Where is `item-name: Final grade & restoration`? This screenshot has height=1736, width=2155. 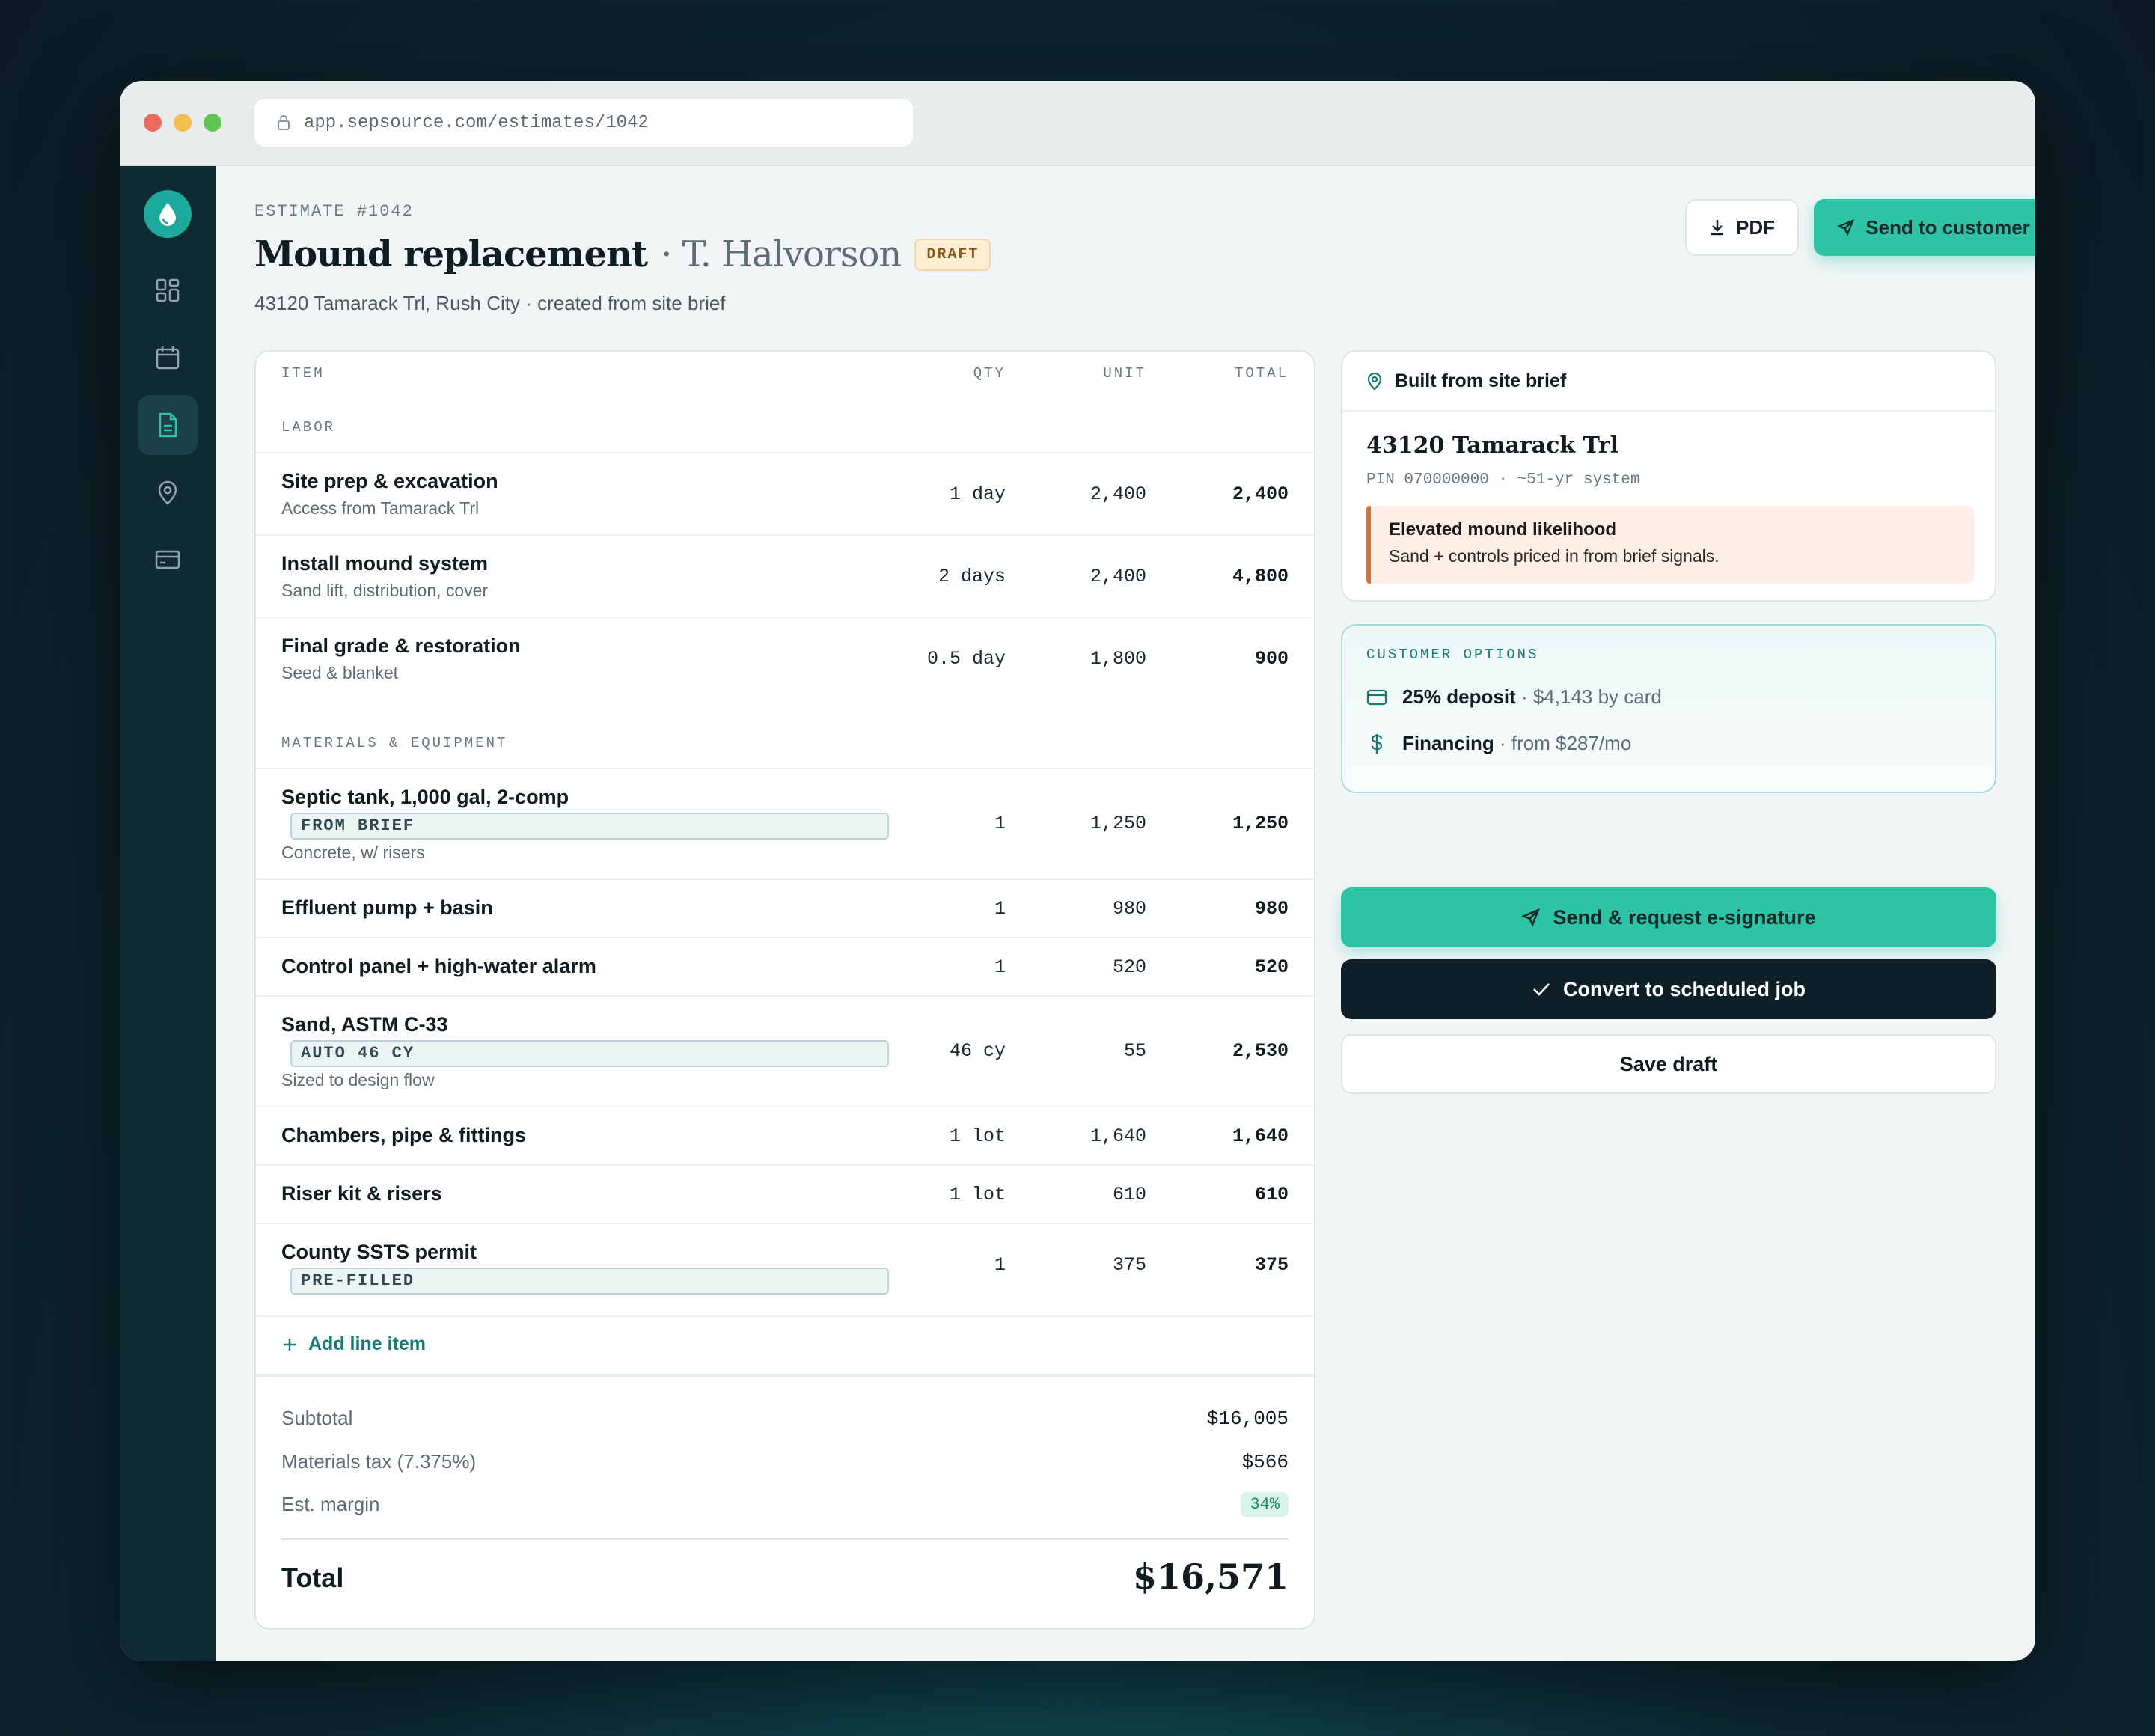
item-name: Final grade & restoration is located at coordinates (401, 646).